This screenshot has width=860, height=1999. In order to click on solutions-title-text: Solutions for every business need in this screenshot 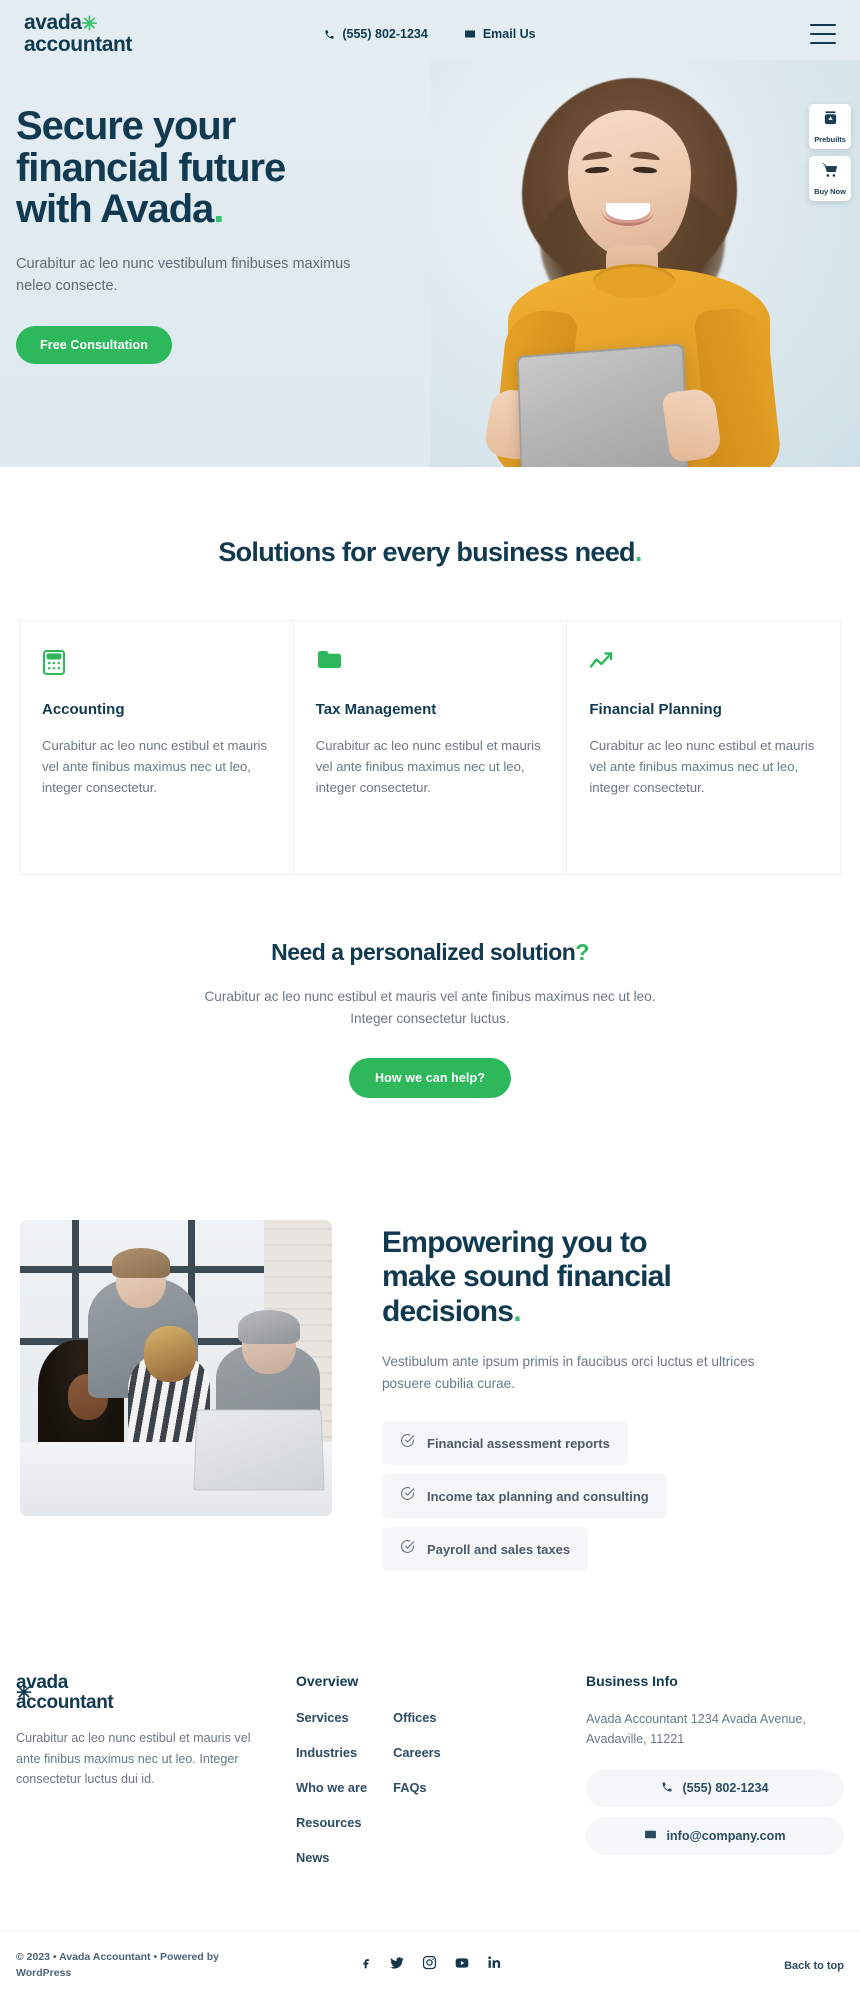, I will do `click(426, 552)`.